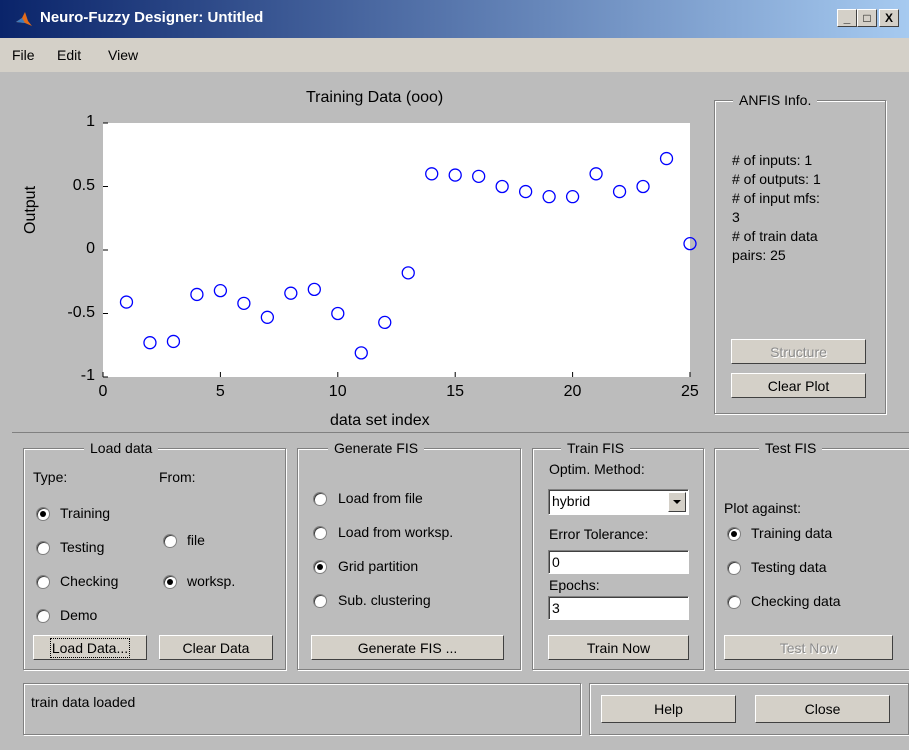  Describe the element at coordinates (23, 55) in the screenshot. I see `menu-file: File` at that location.